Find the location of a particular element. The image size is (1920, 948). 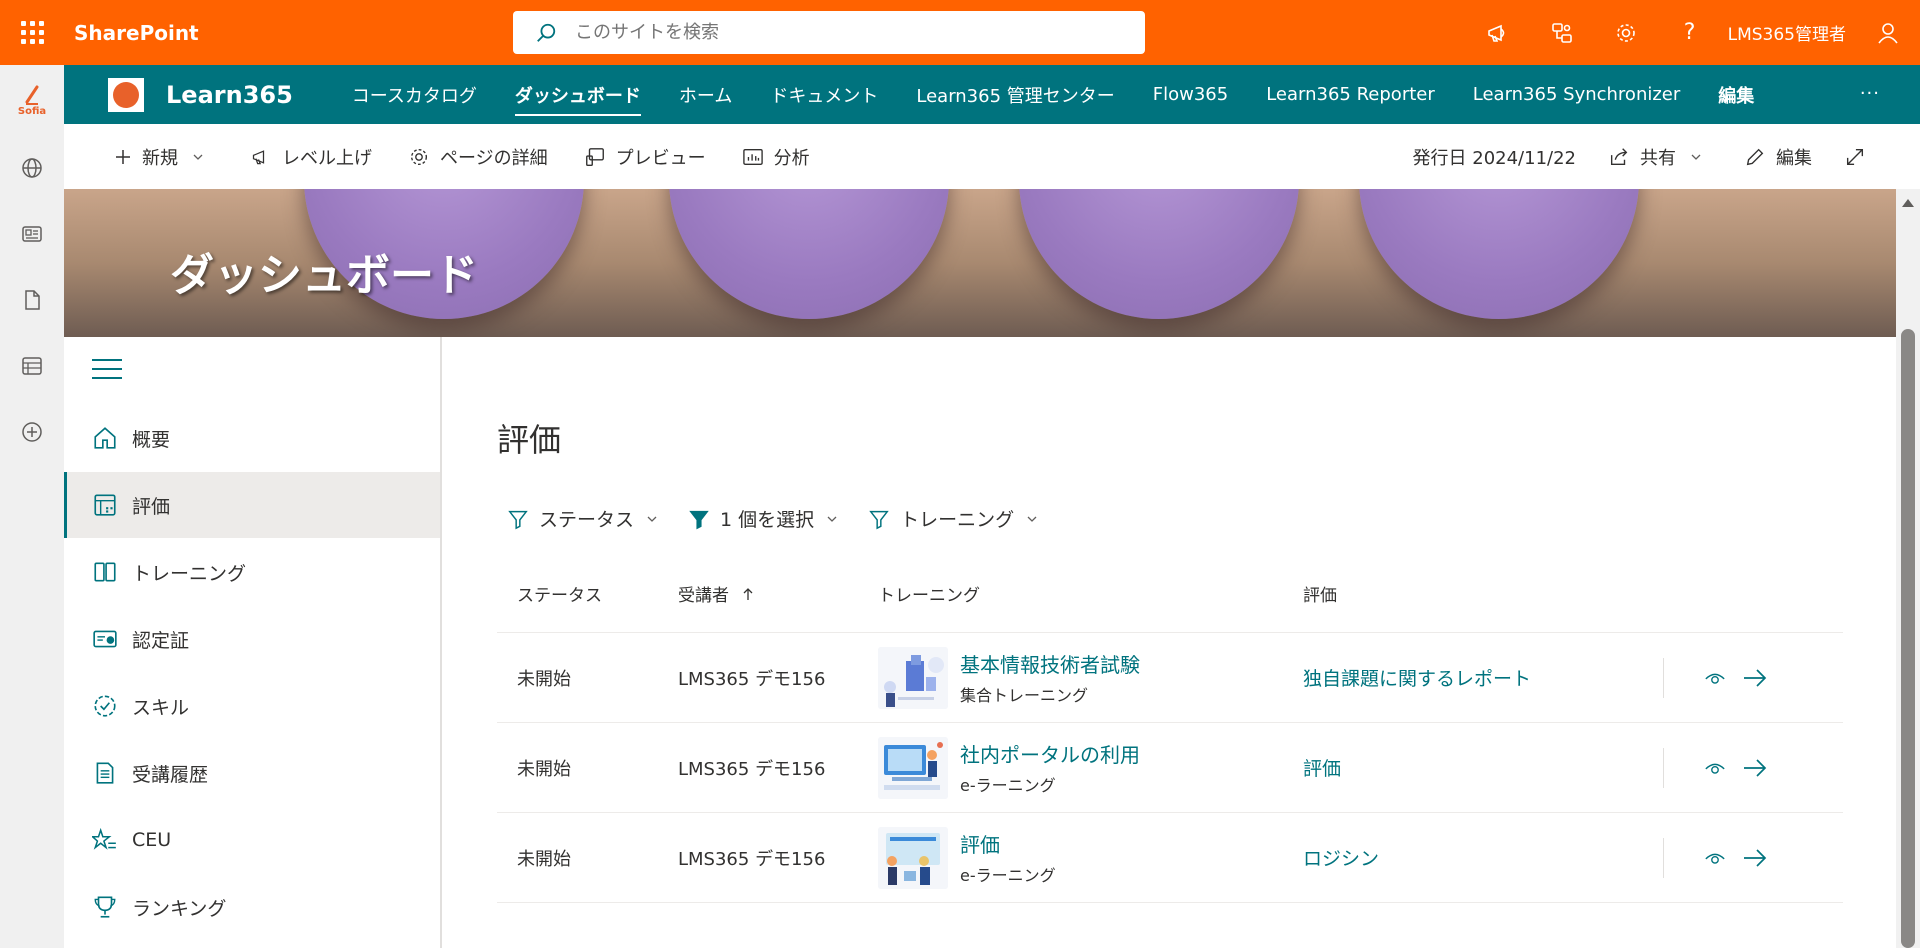

dashboard-left-nav: 概要 評価 トレーニング 認定証 スキル 受講履歴 CEU ランキング is located at coordinates (253, 642).